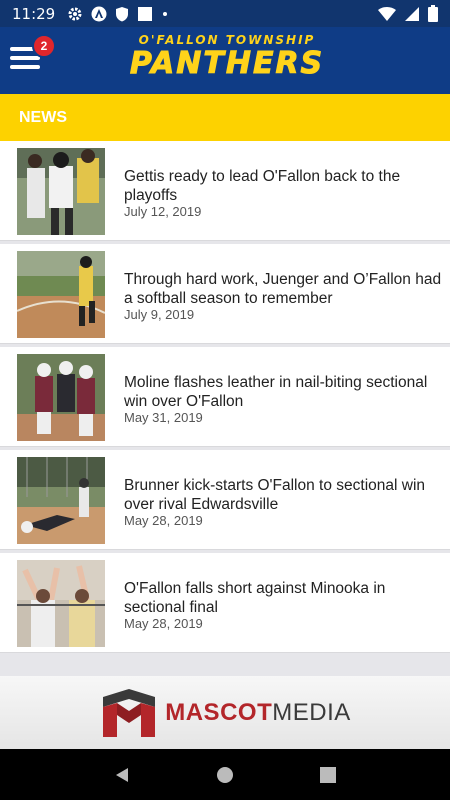  Describe the element at coordinates (165, 14) in the screenshot. I see `dot-icon` at that location.